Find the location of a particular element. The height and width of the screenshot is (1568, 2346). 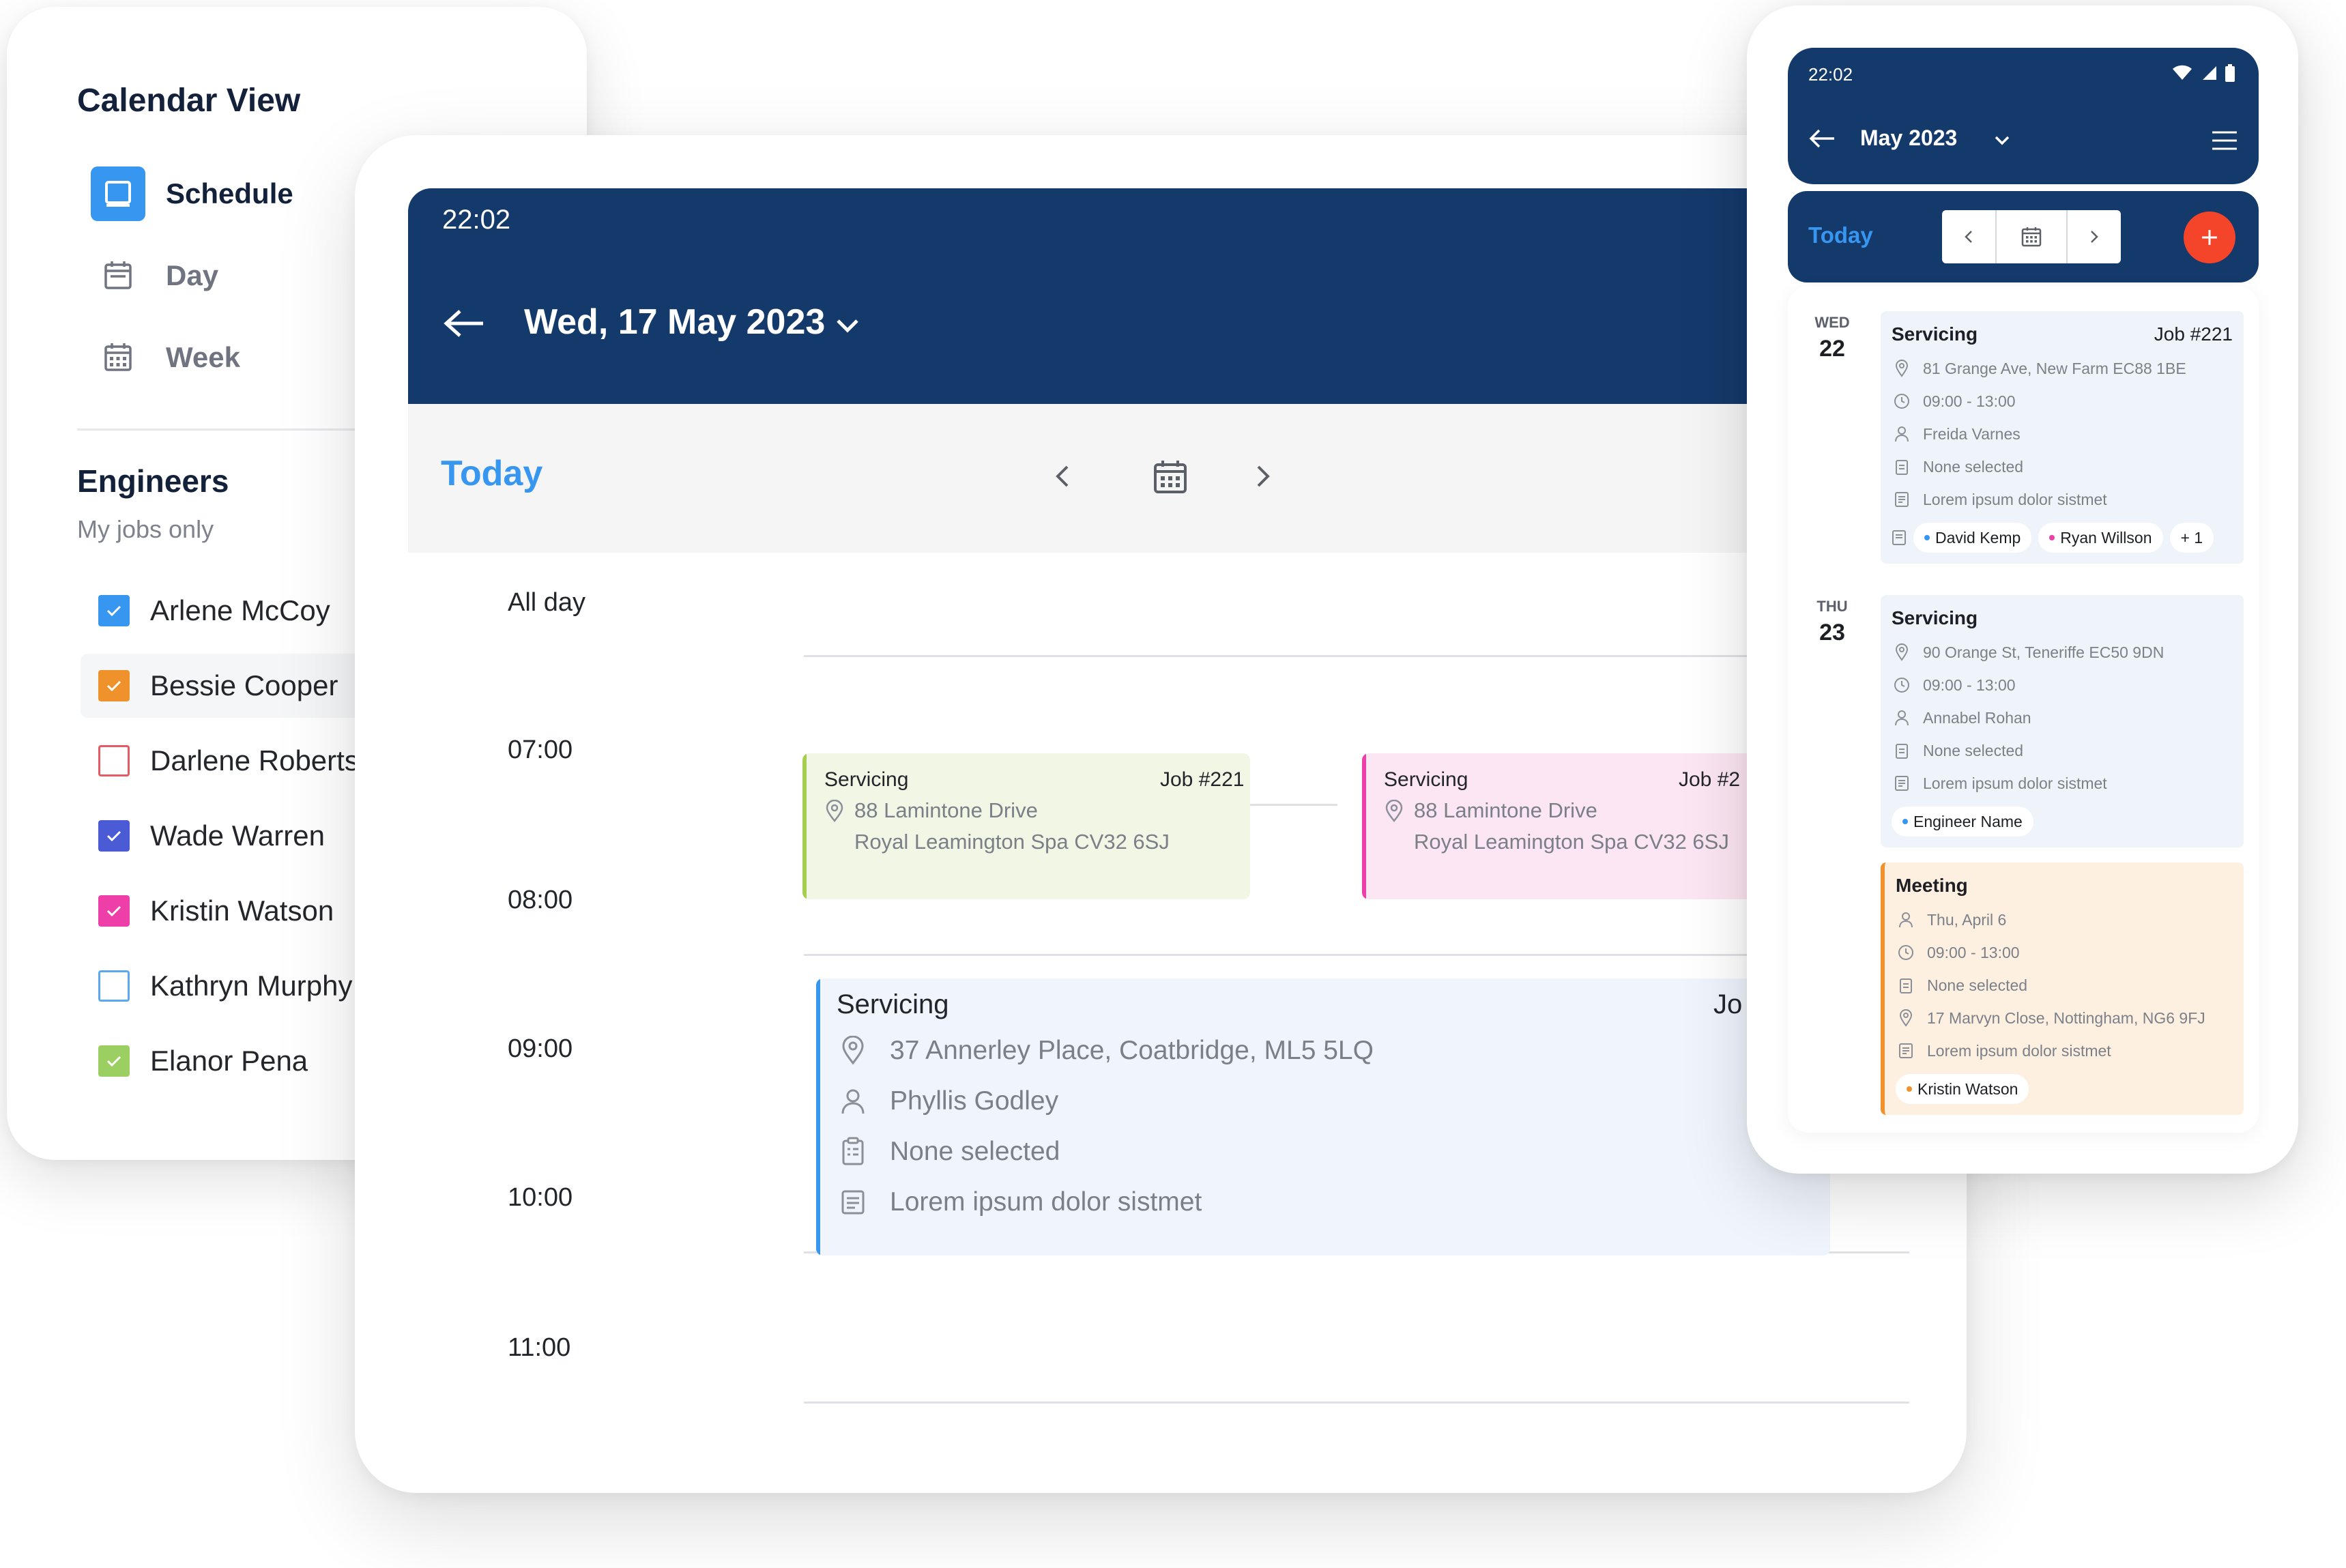

engineer-name: Bessie Cooper is located at coordinates (244, 685).